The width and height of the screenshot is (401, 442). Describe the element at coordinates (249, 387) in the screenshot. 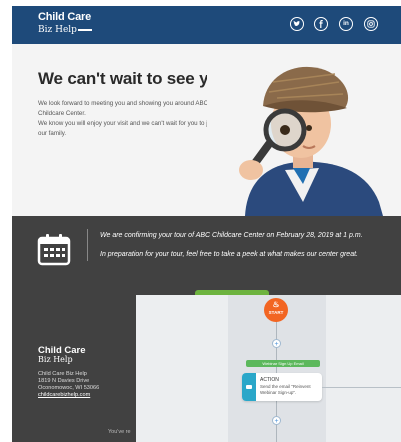

I see `email-icon` at that location.